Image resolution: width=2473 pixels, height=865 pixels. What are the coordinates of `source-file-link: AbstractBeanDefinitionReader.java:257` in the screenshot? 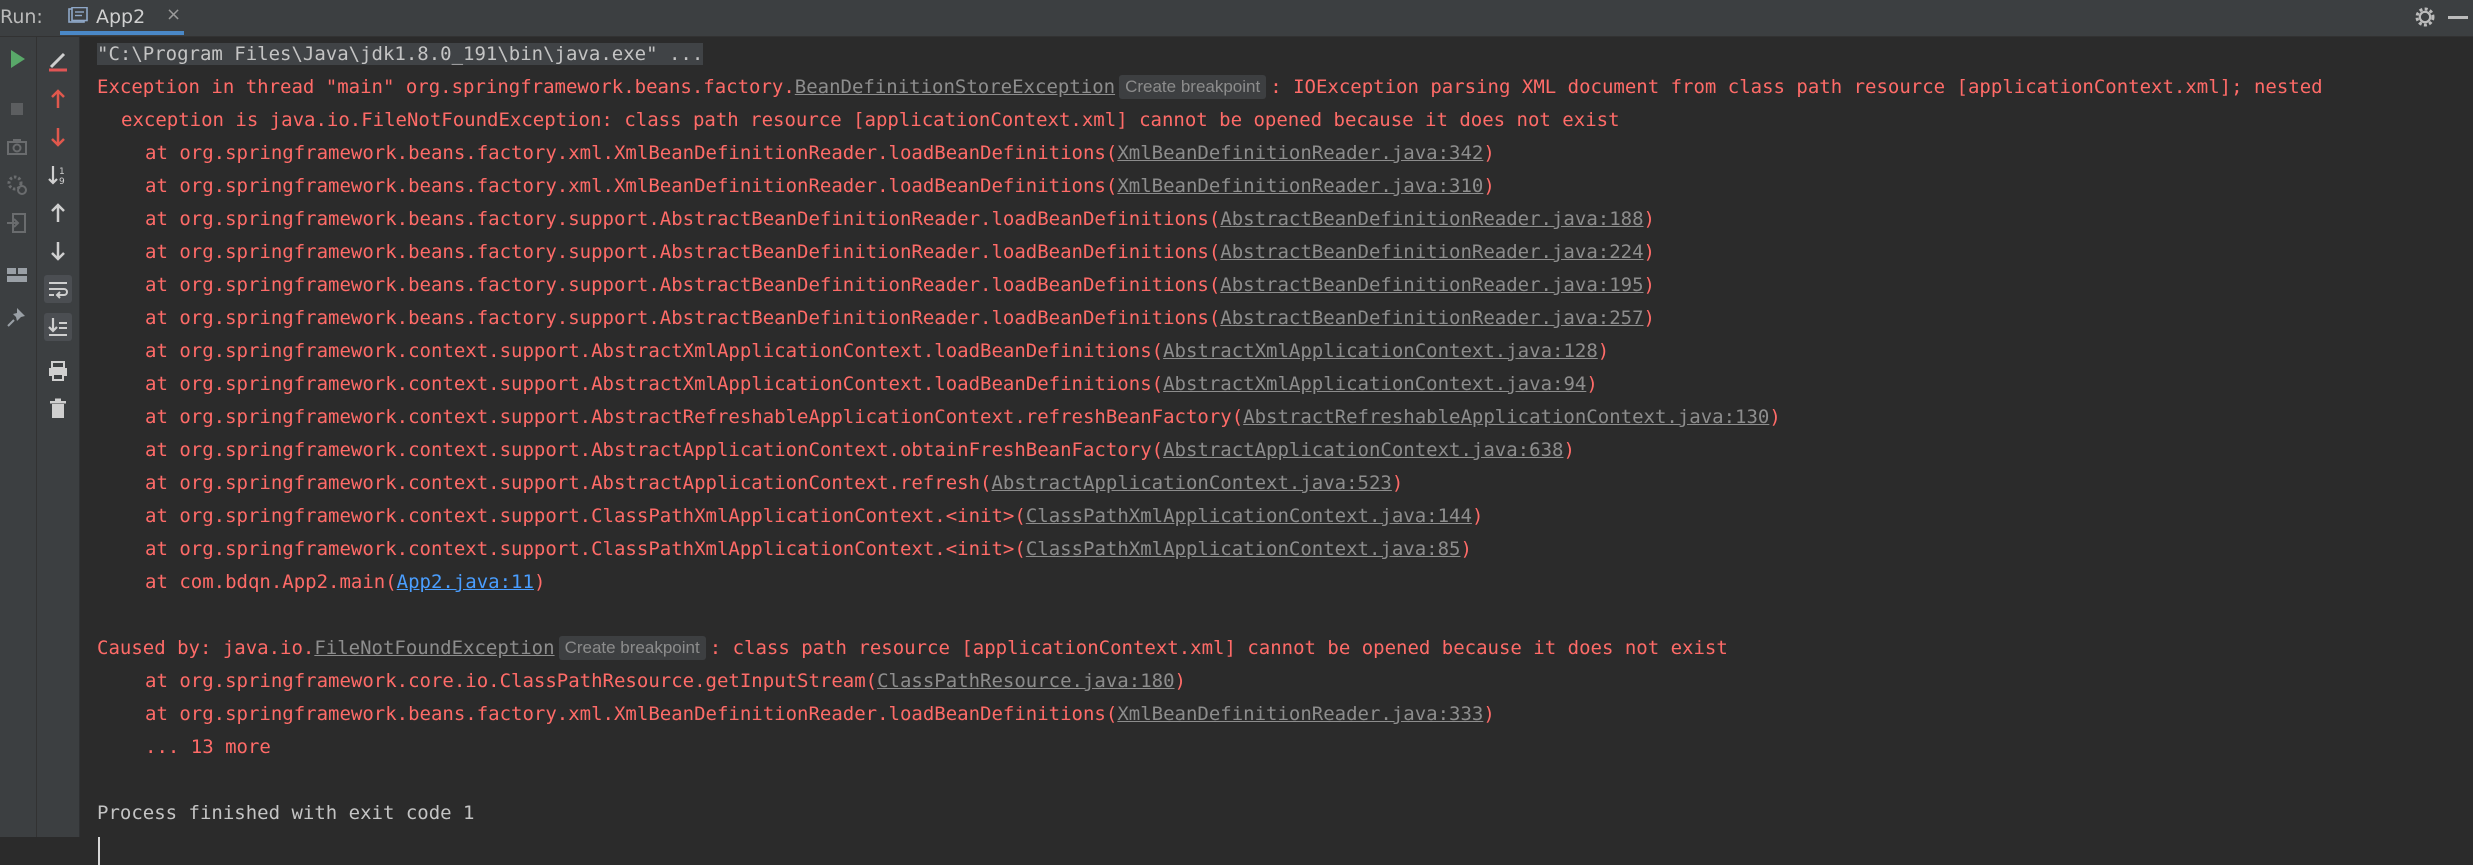 It's located at (1431, 318).